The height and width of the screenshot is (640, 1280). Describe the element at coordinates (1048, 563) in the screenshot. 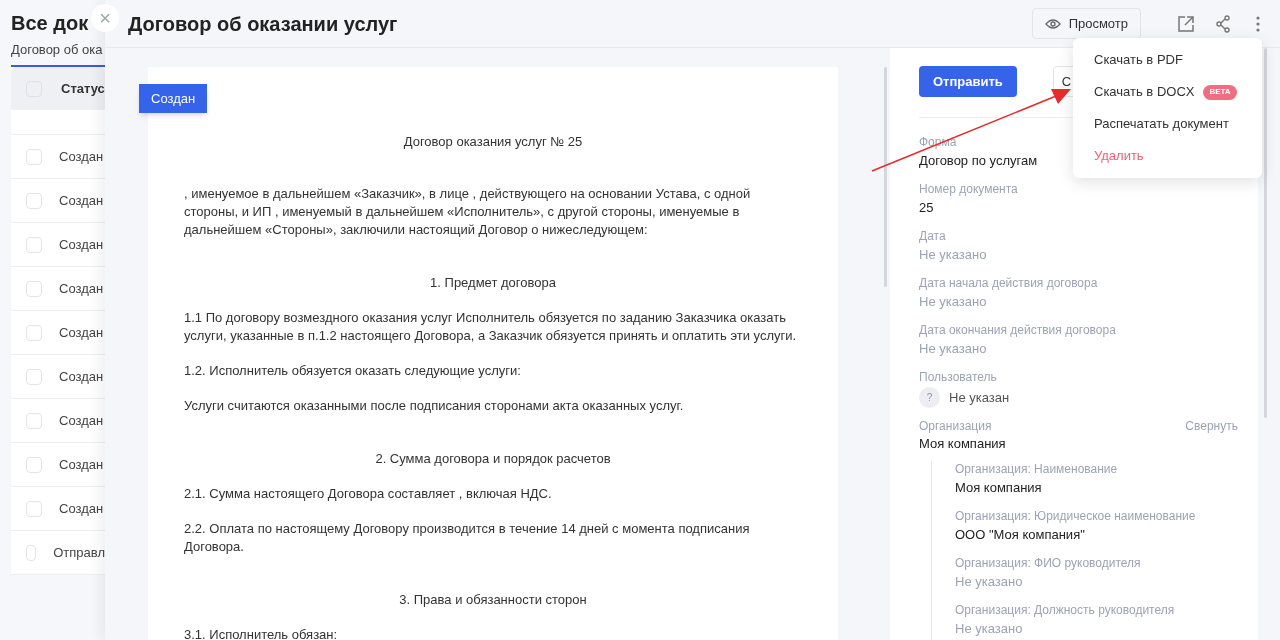

I see `field-label: Организация: ФИО руководителя` at that location.